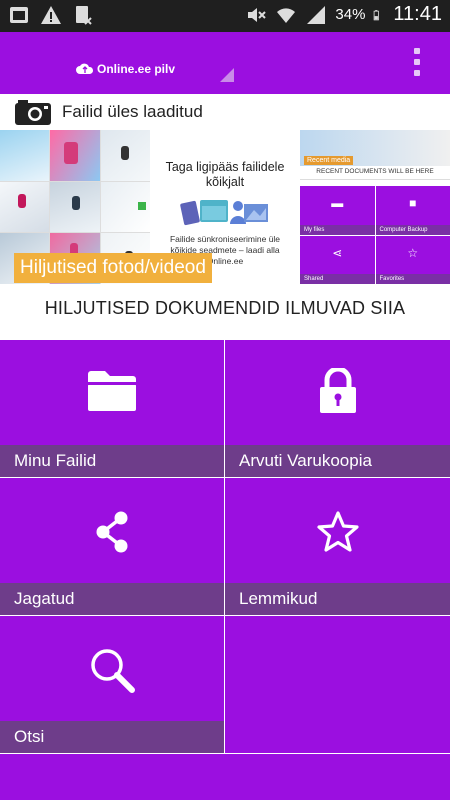 This screenshot has width=450, height=800. What do you see at coordinates (112, 532) in the screenshot?
I see `share-icon` at bounding box center [112, 532].